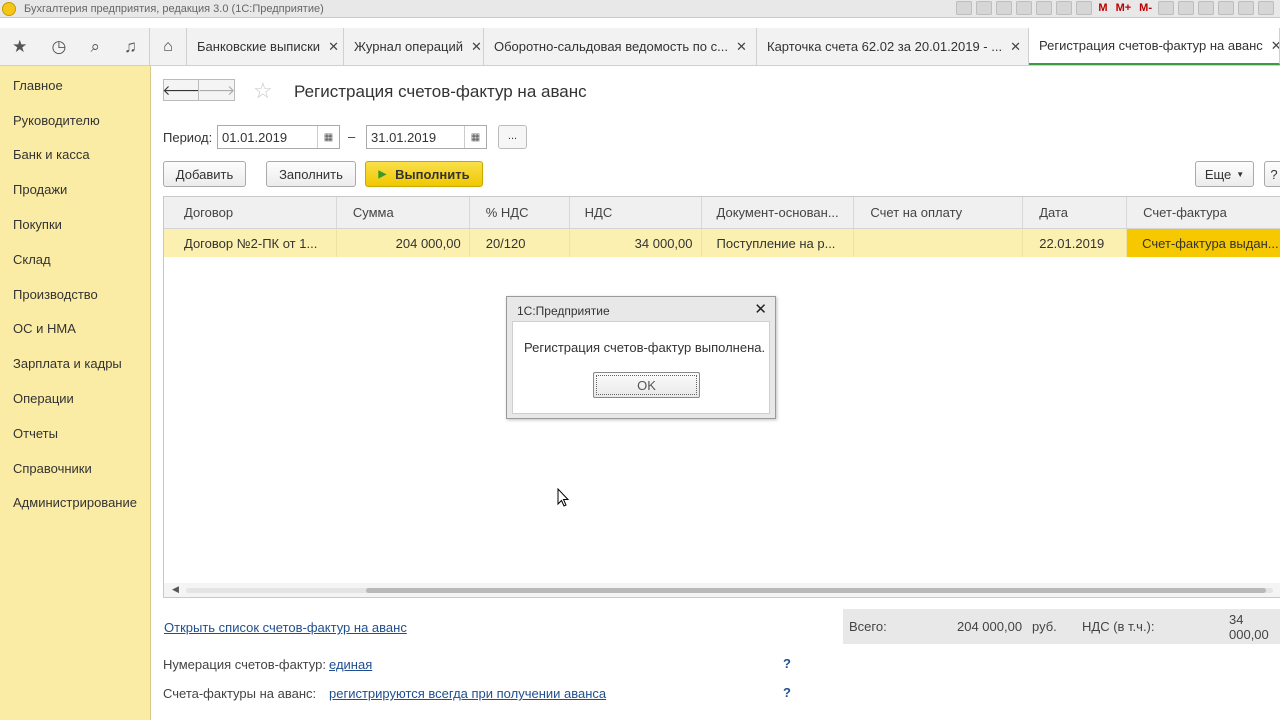 Image resolution: width=1280 pixels, height=720 pixels. Describe the element at coordinates (175, 589) in the screenshot. I see `scroll-left-icon: ◀` at that location.